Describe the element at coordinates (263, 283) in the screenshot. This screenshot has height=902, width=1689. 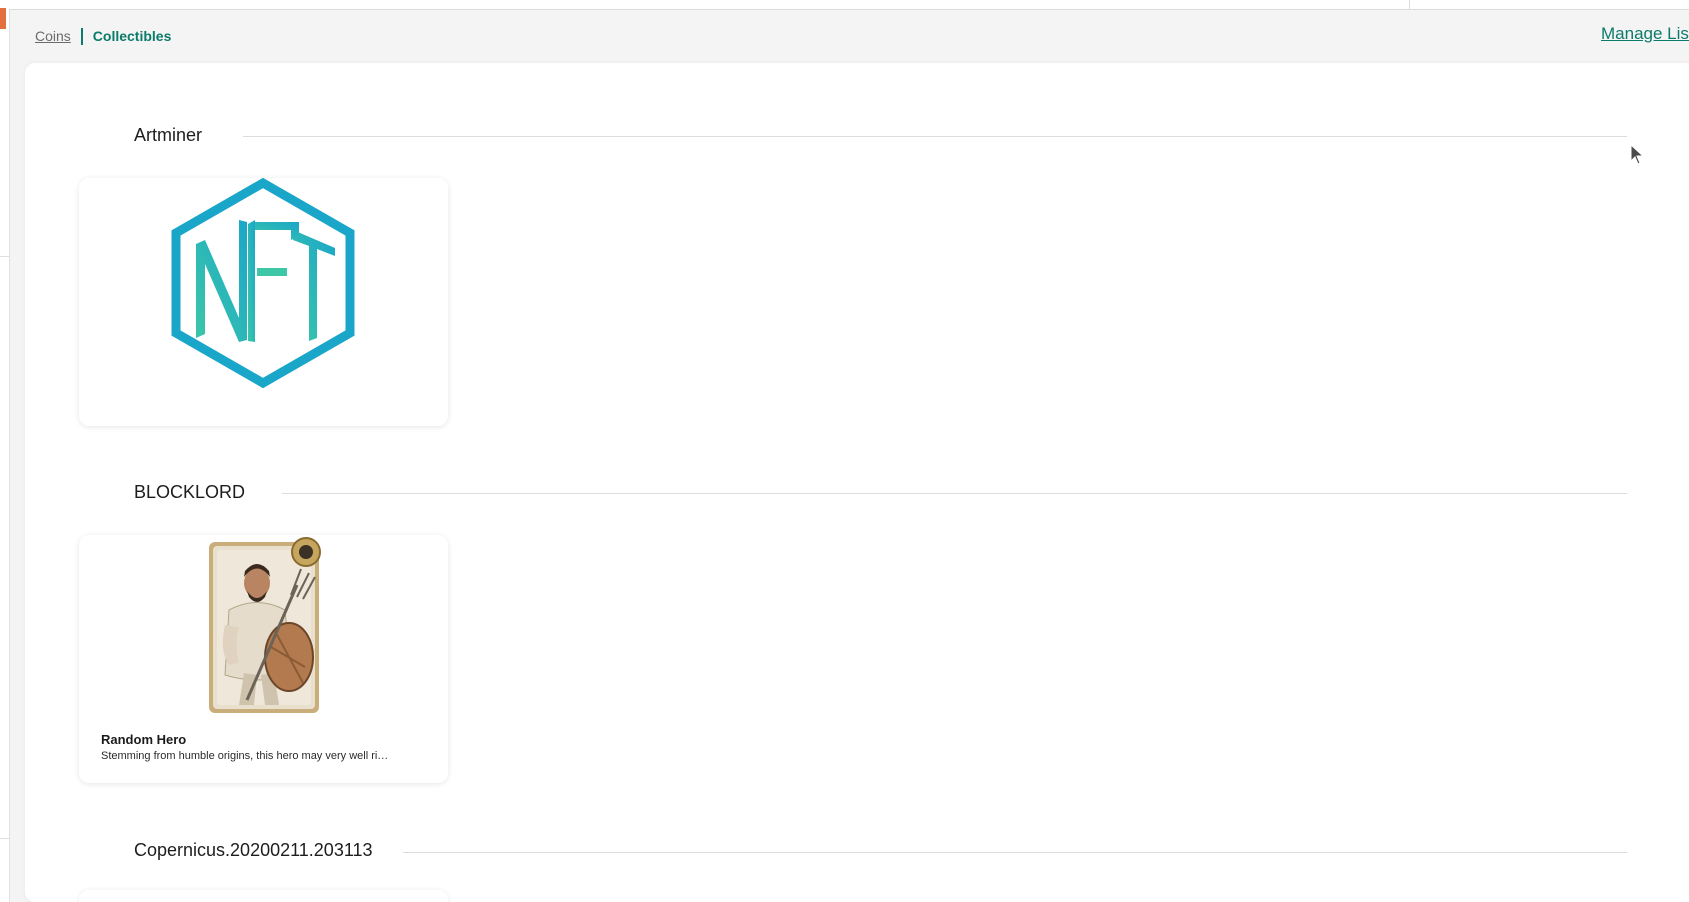
I see `nft-logo-icon` at that location.